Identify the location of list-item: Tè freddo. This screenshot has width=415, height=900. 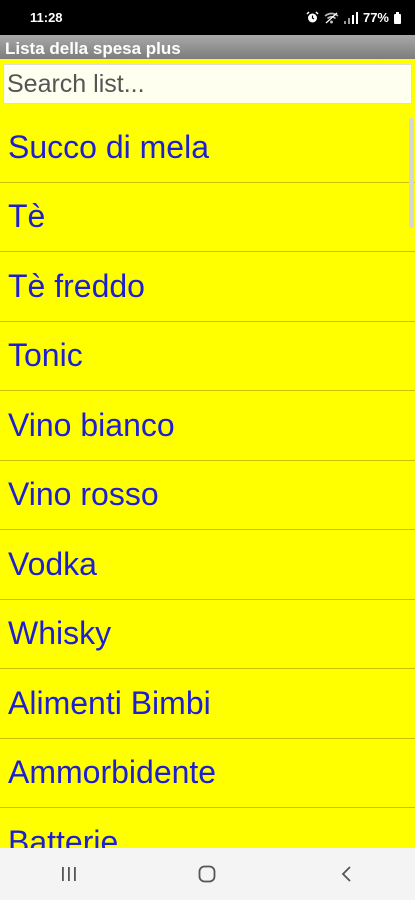
(207, 287).